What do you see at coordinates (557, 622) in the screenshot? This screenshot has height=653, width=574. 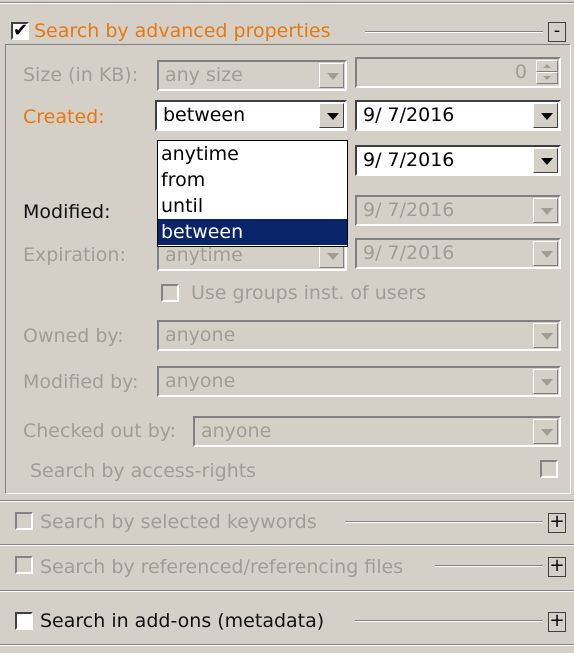 I see `addons-expand-button: +` at bounding box center [557, 622].